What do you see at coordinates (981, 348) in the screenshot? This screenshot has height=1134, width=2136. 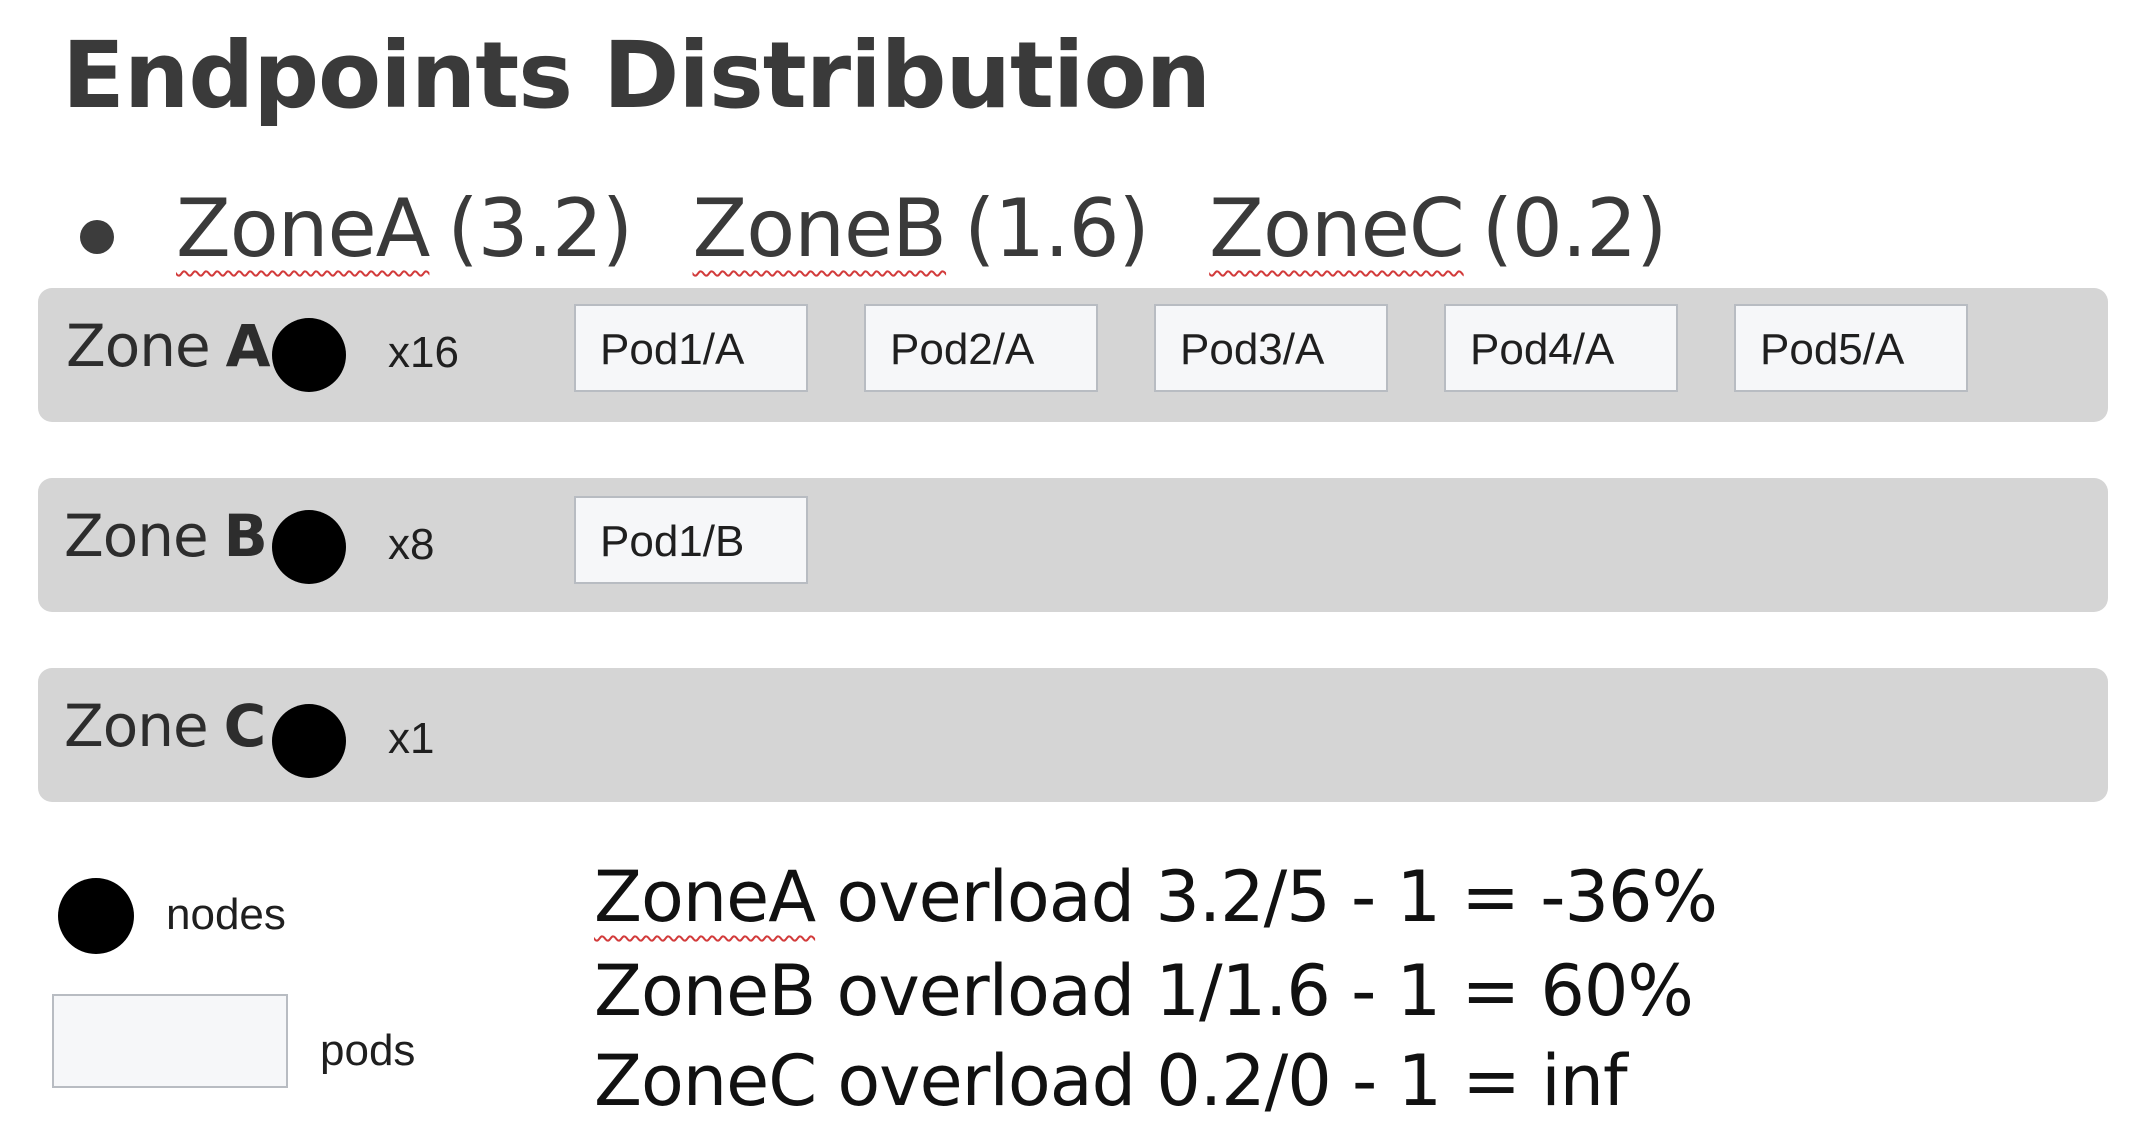 I see `zone-a-pod-2: Pod2/A` at bounding box center [981, 348].